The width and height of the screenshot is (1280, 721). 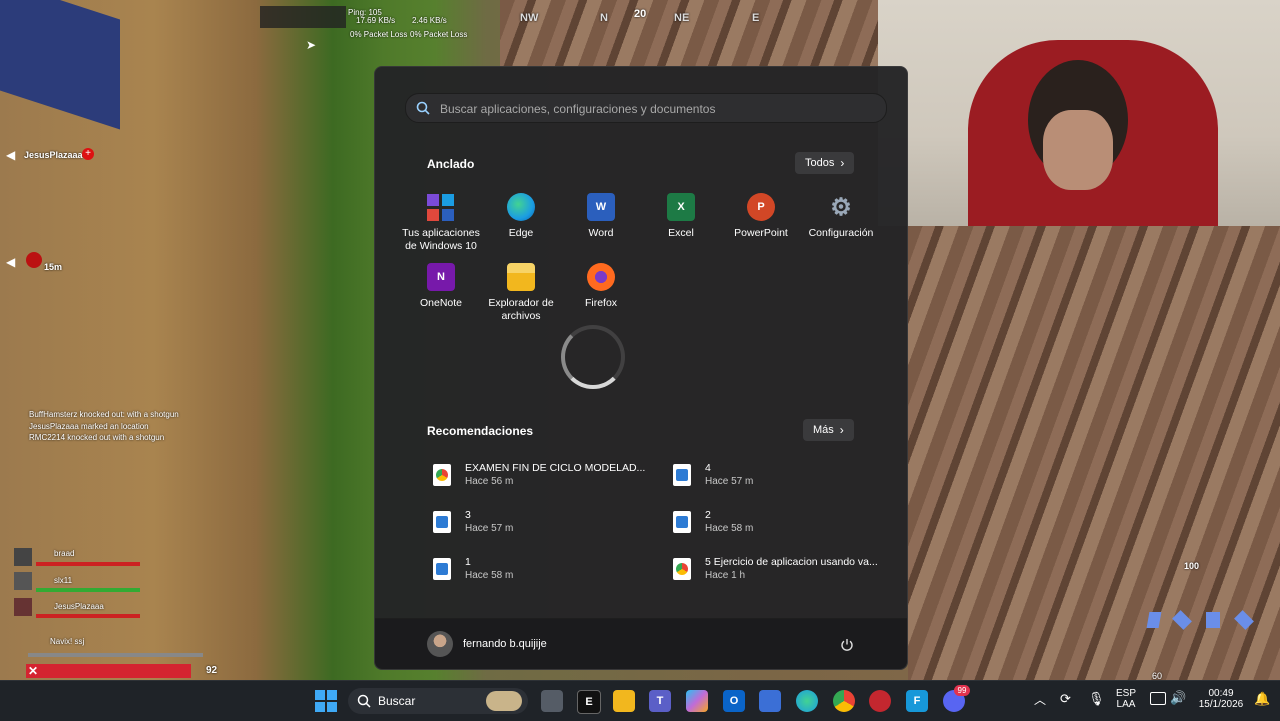 I want to click on webcam-overlay, so click(x=1079, y=113).